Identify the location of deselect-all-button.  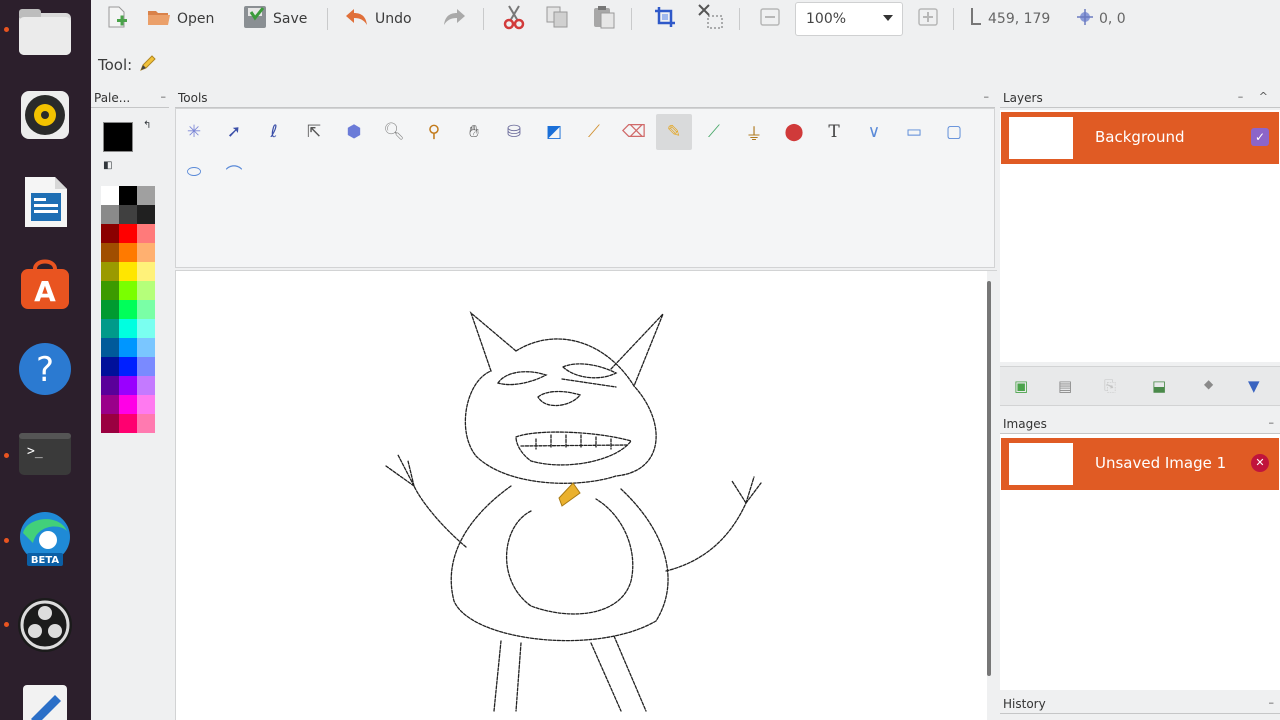
(711, 19).